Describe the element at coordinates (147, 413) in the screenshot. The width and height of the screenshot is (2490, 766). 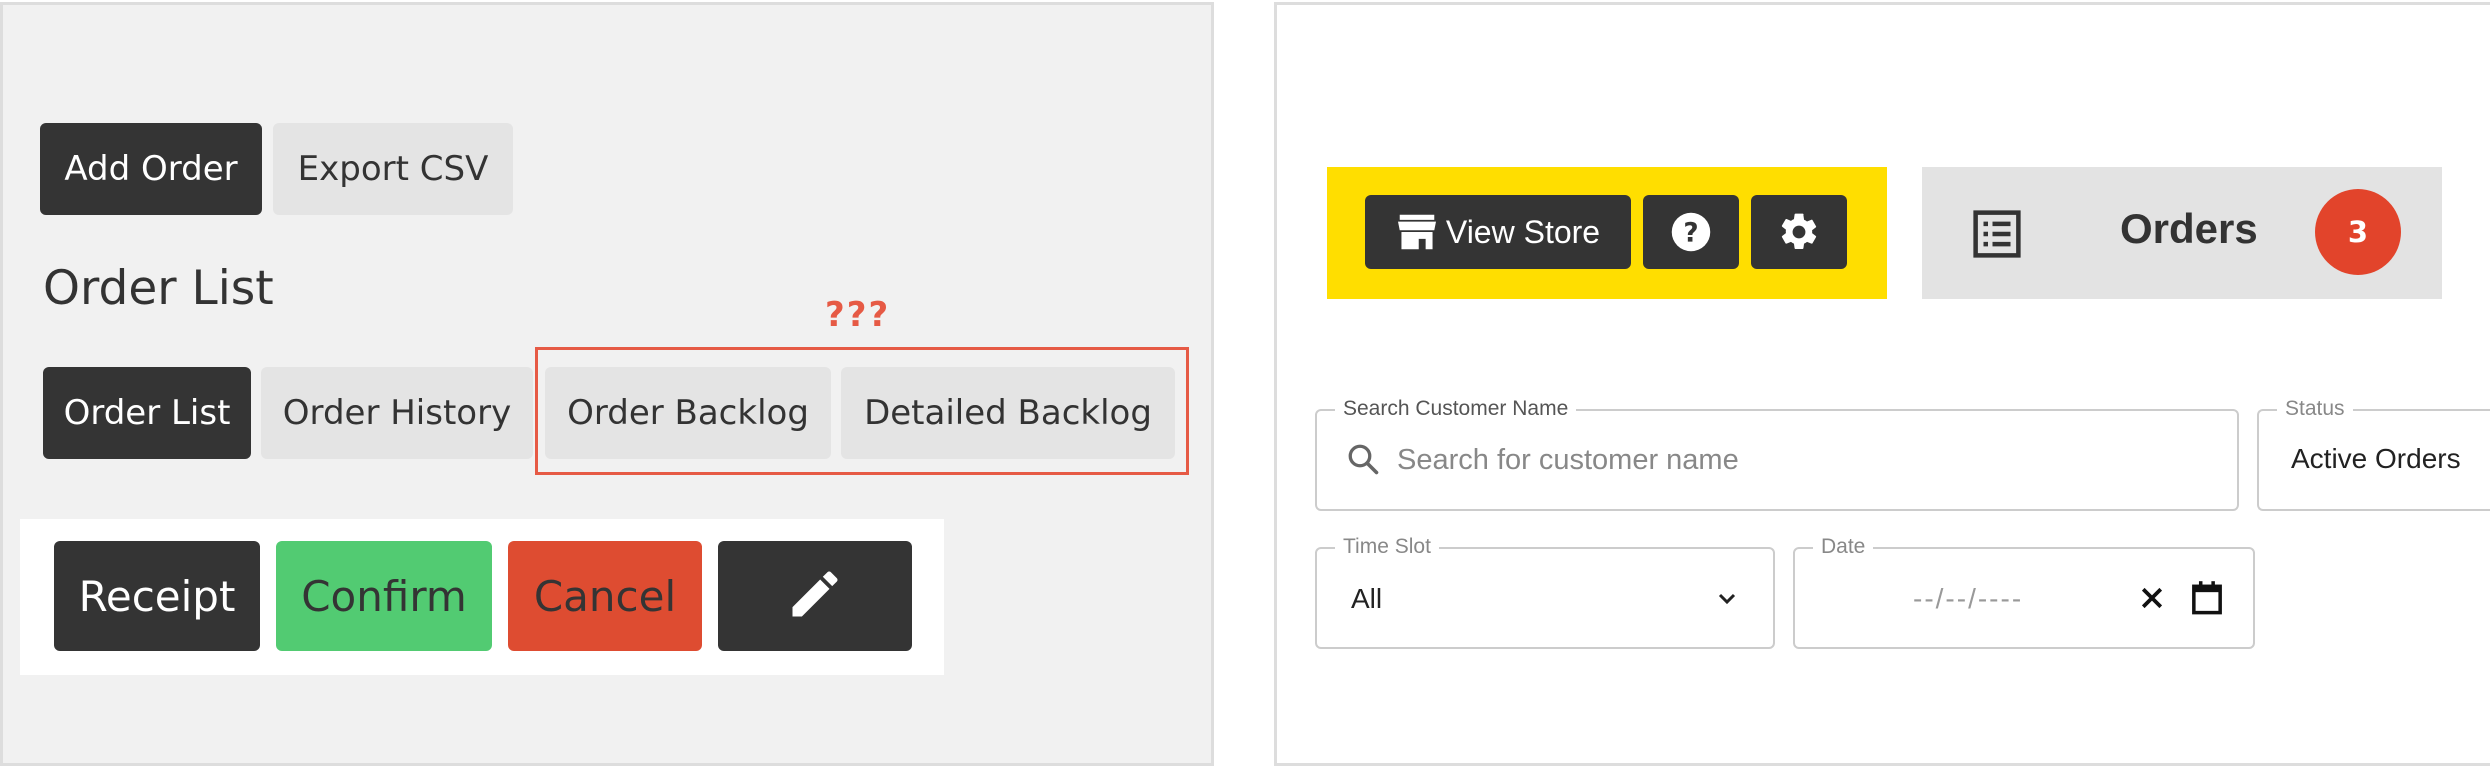
I see `tab-order-list: Order List` at that location.